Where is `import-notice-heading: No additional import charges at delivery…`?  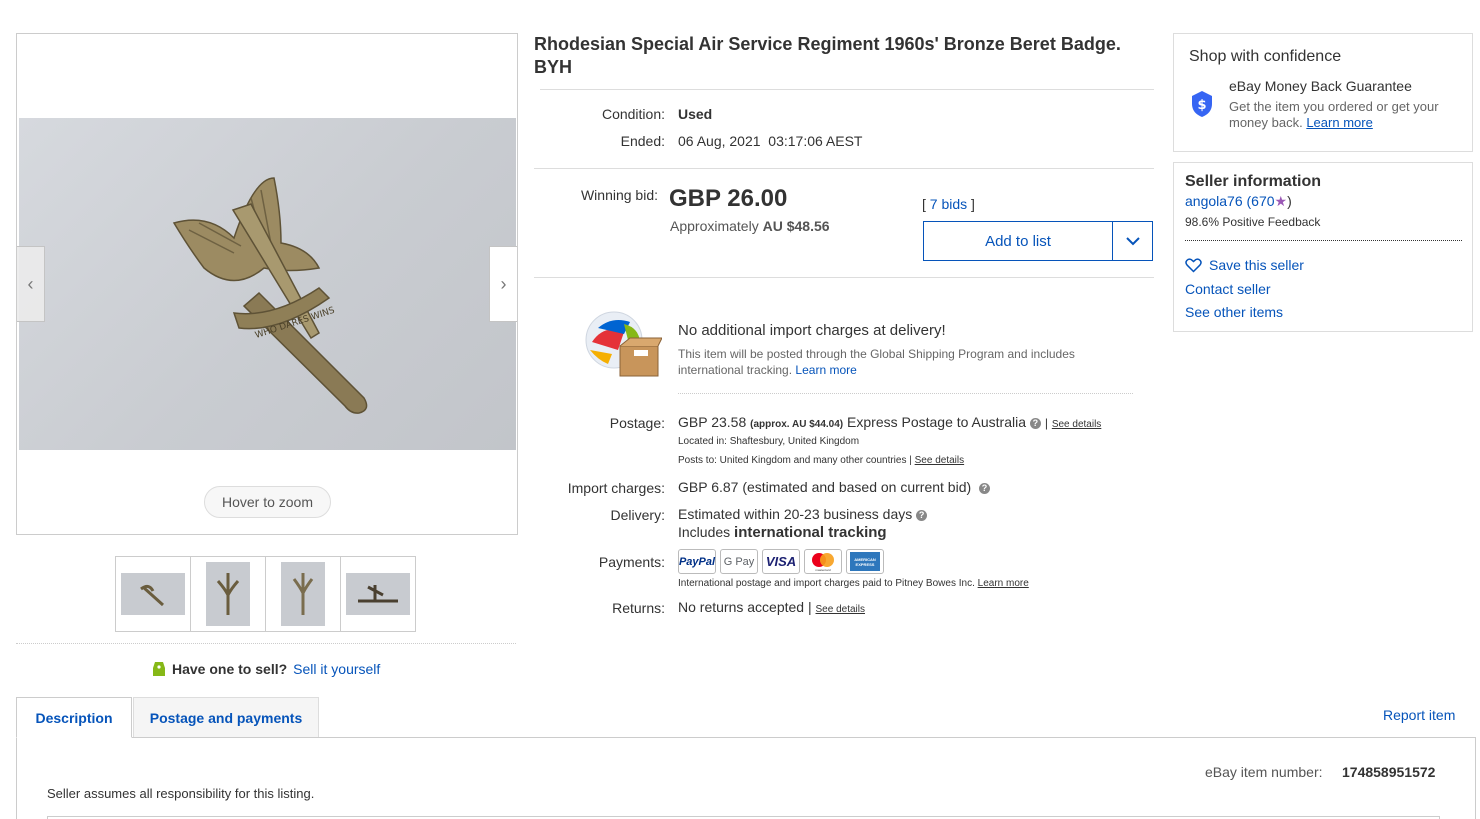 import-notice-heading: No additional import charges at delivery… is located at coordinates (812, 330).